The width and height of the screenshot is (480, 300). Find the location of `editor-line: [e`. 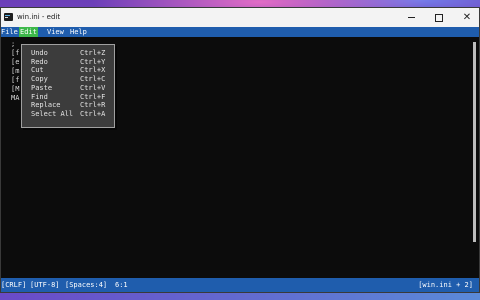

editor-line: [e is located at coordinates (15, 62).